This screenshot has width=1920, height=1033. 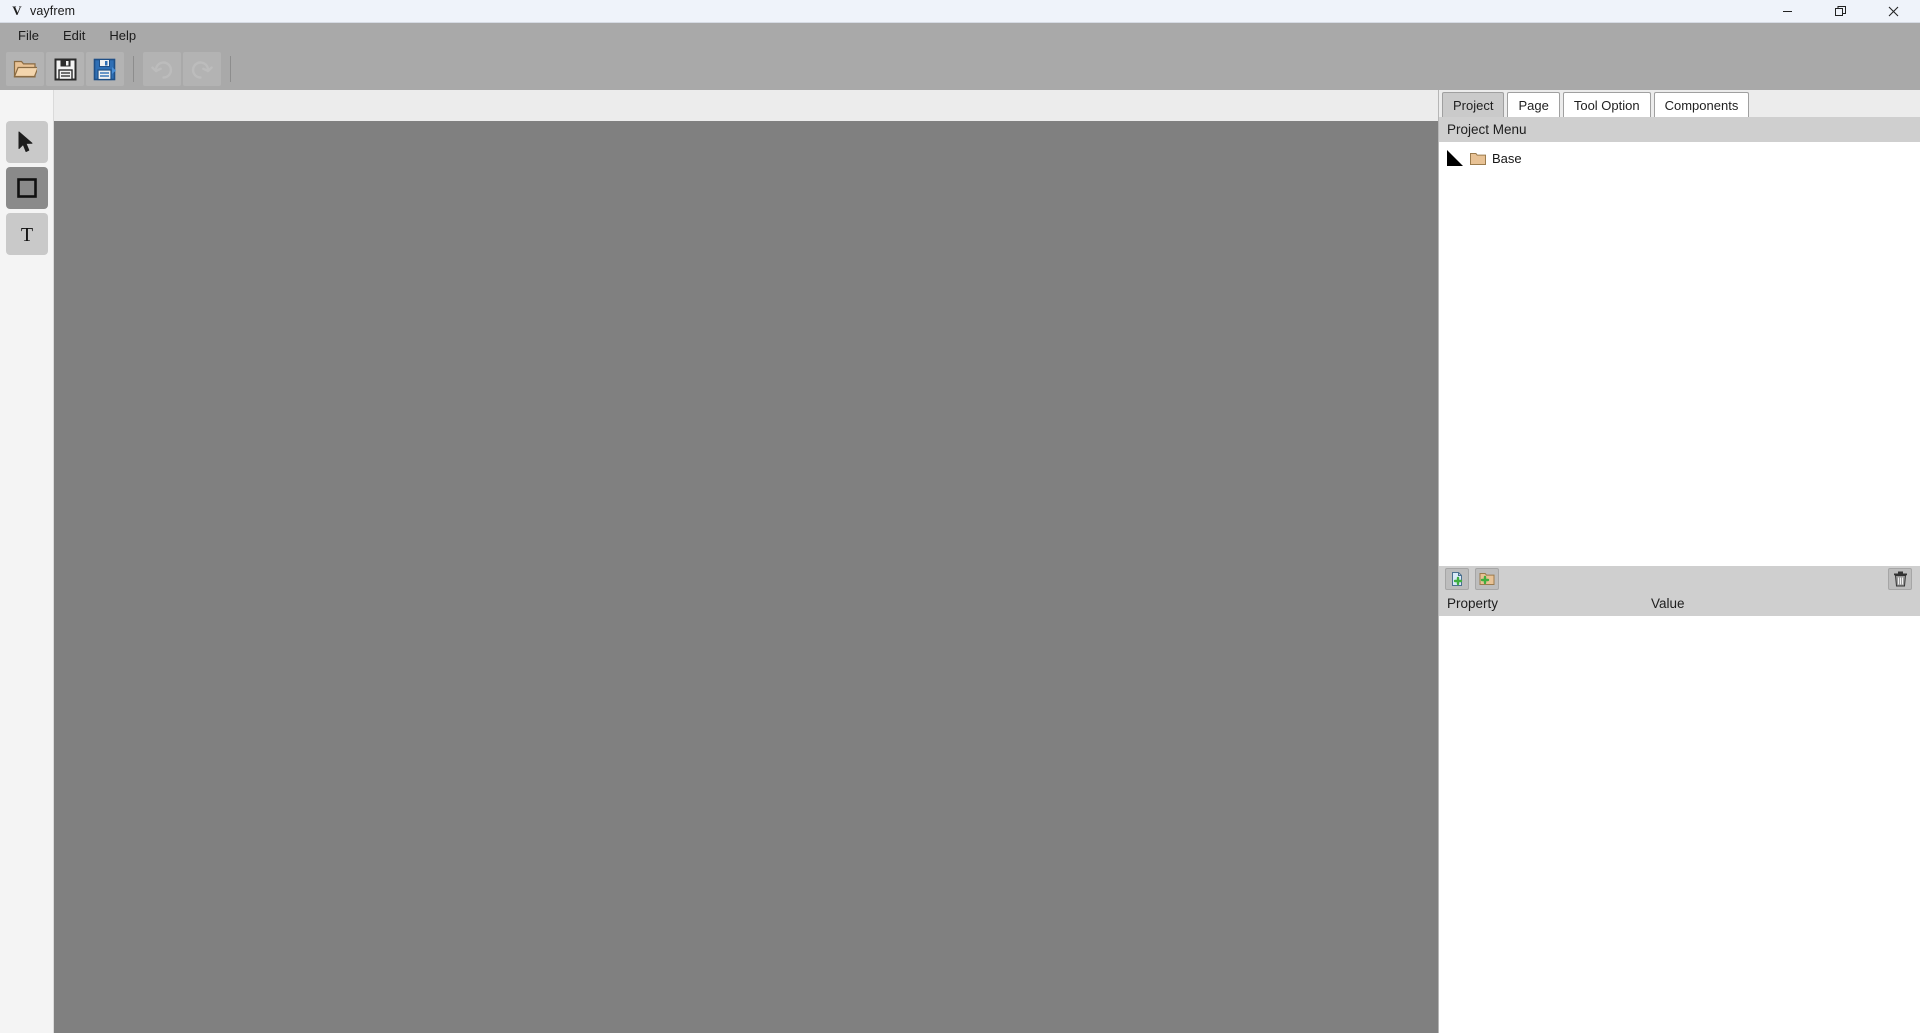 I want to click on property-table-body, so click(x=1679, y=824).